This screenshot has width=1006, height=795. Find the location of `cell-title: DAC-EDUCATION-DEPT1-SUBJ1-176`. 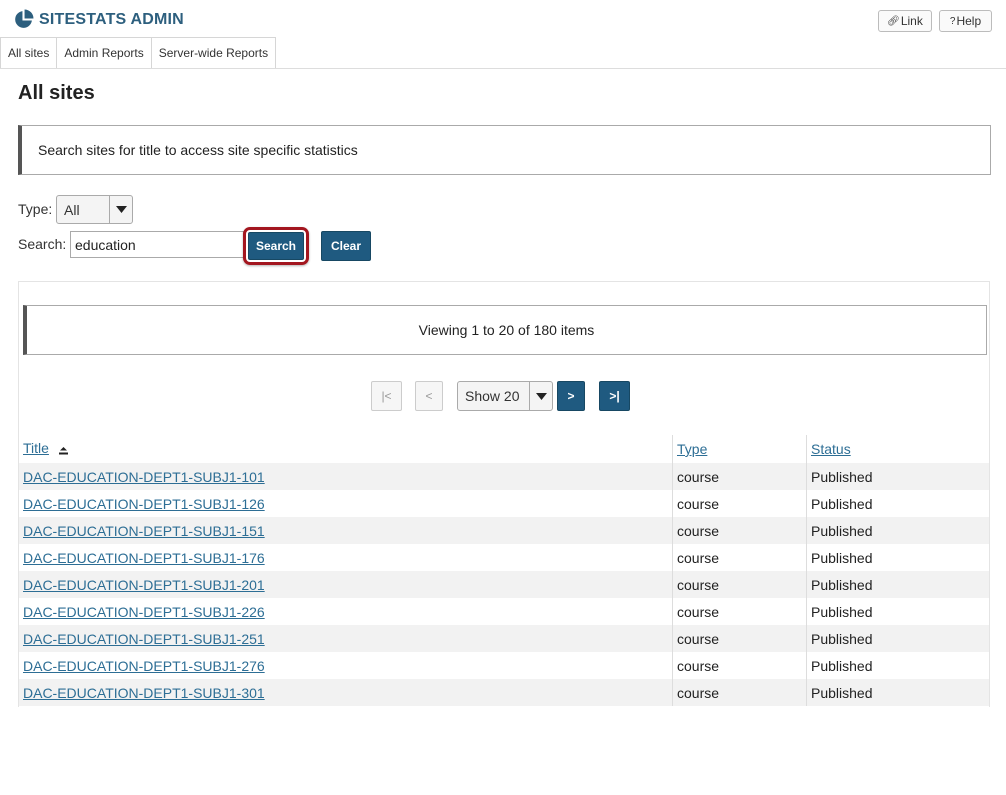

cell-title: DAC-EDUCATION-DEPT1-SUBJ1-176 is located at coordinates (346, 557).